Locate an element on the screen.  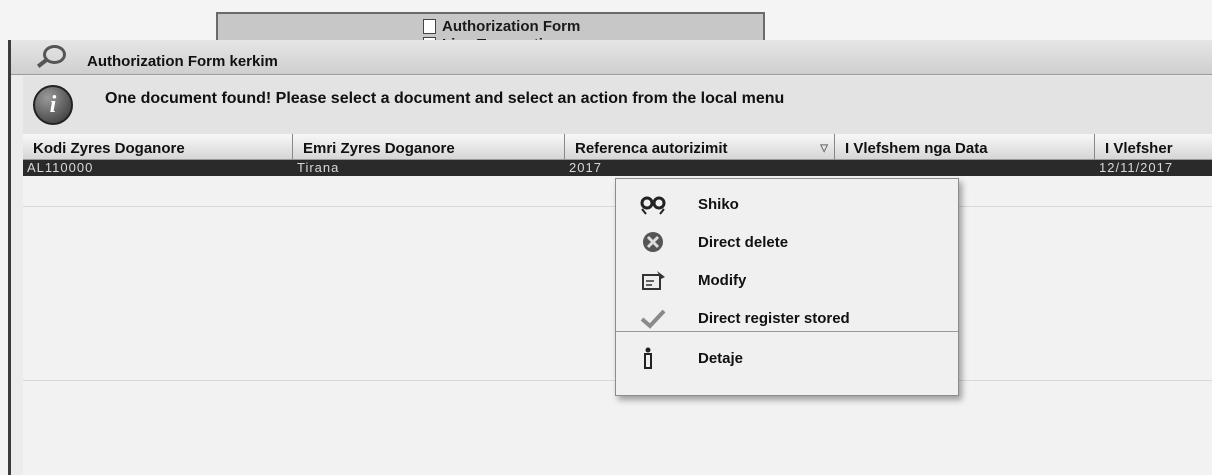
delete-icon is located at coordinates (653, 242).